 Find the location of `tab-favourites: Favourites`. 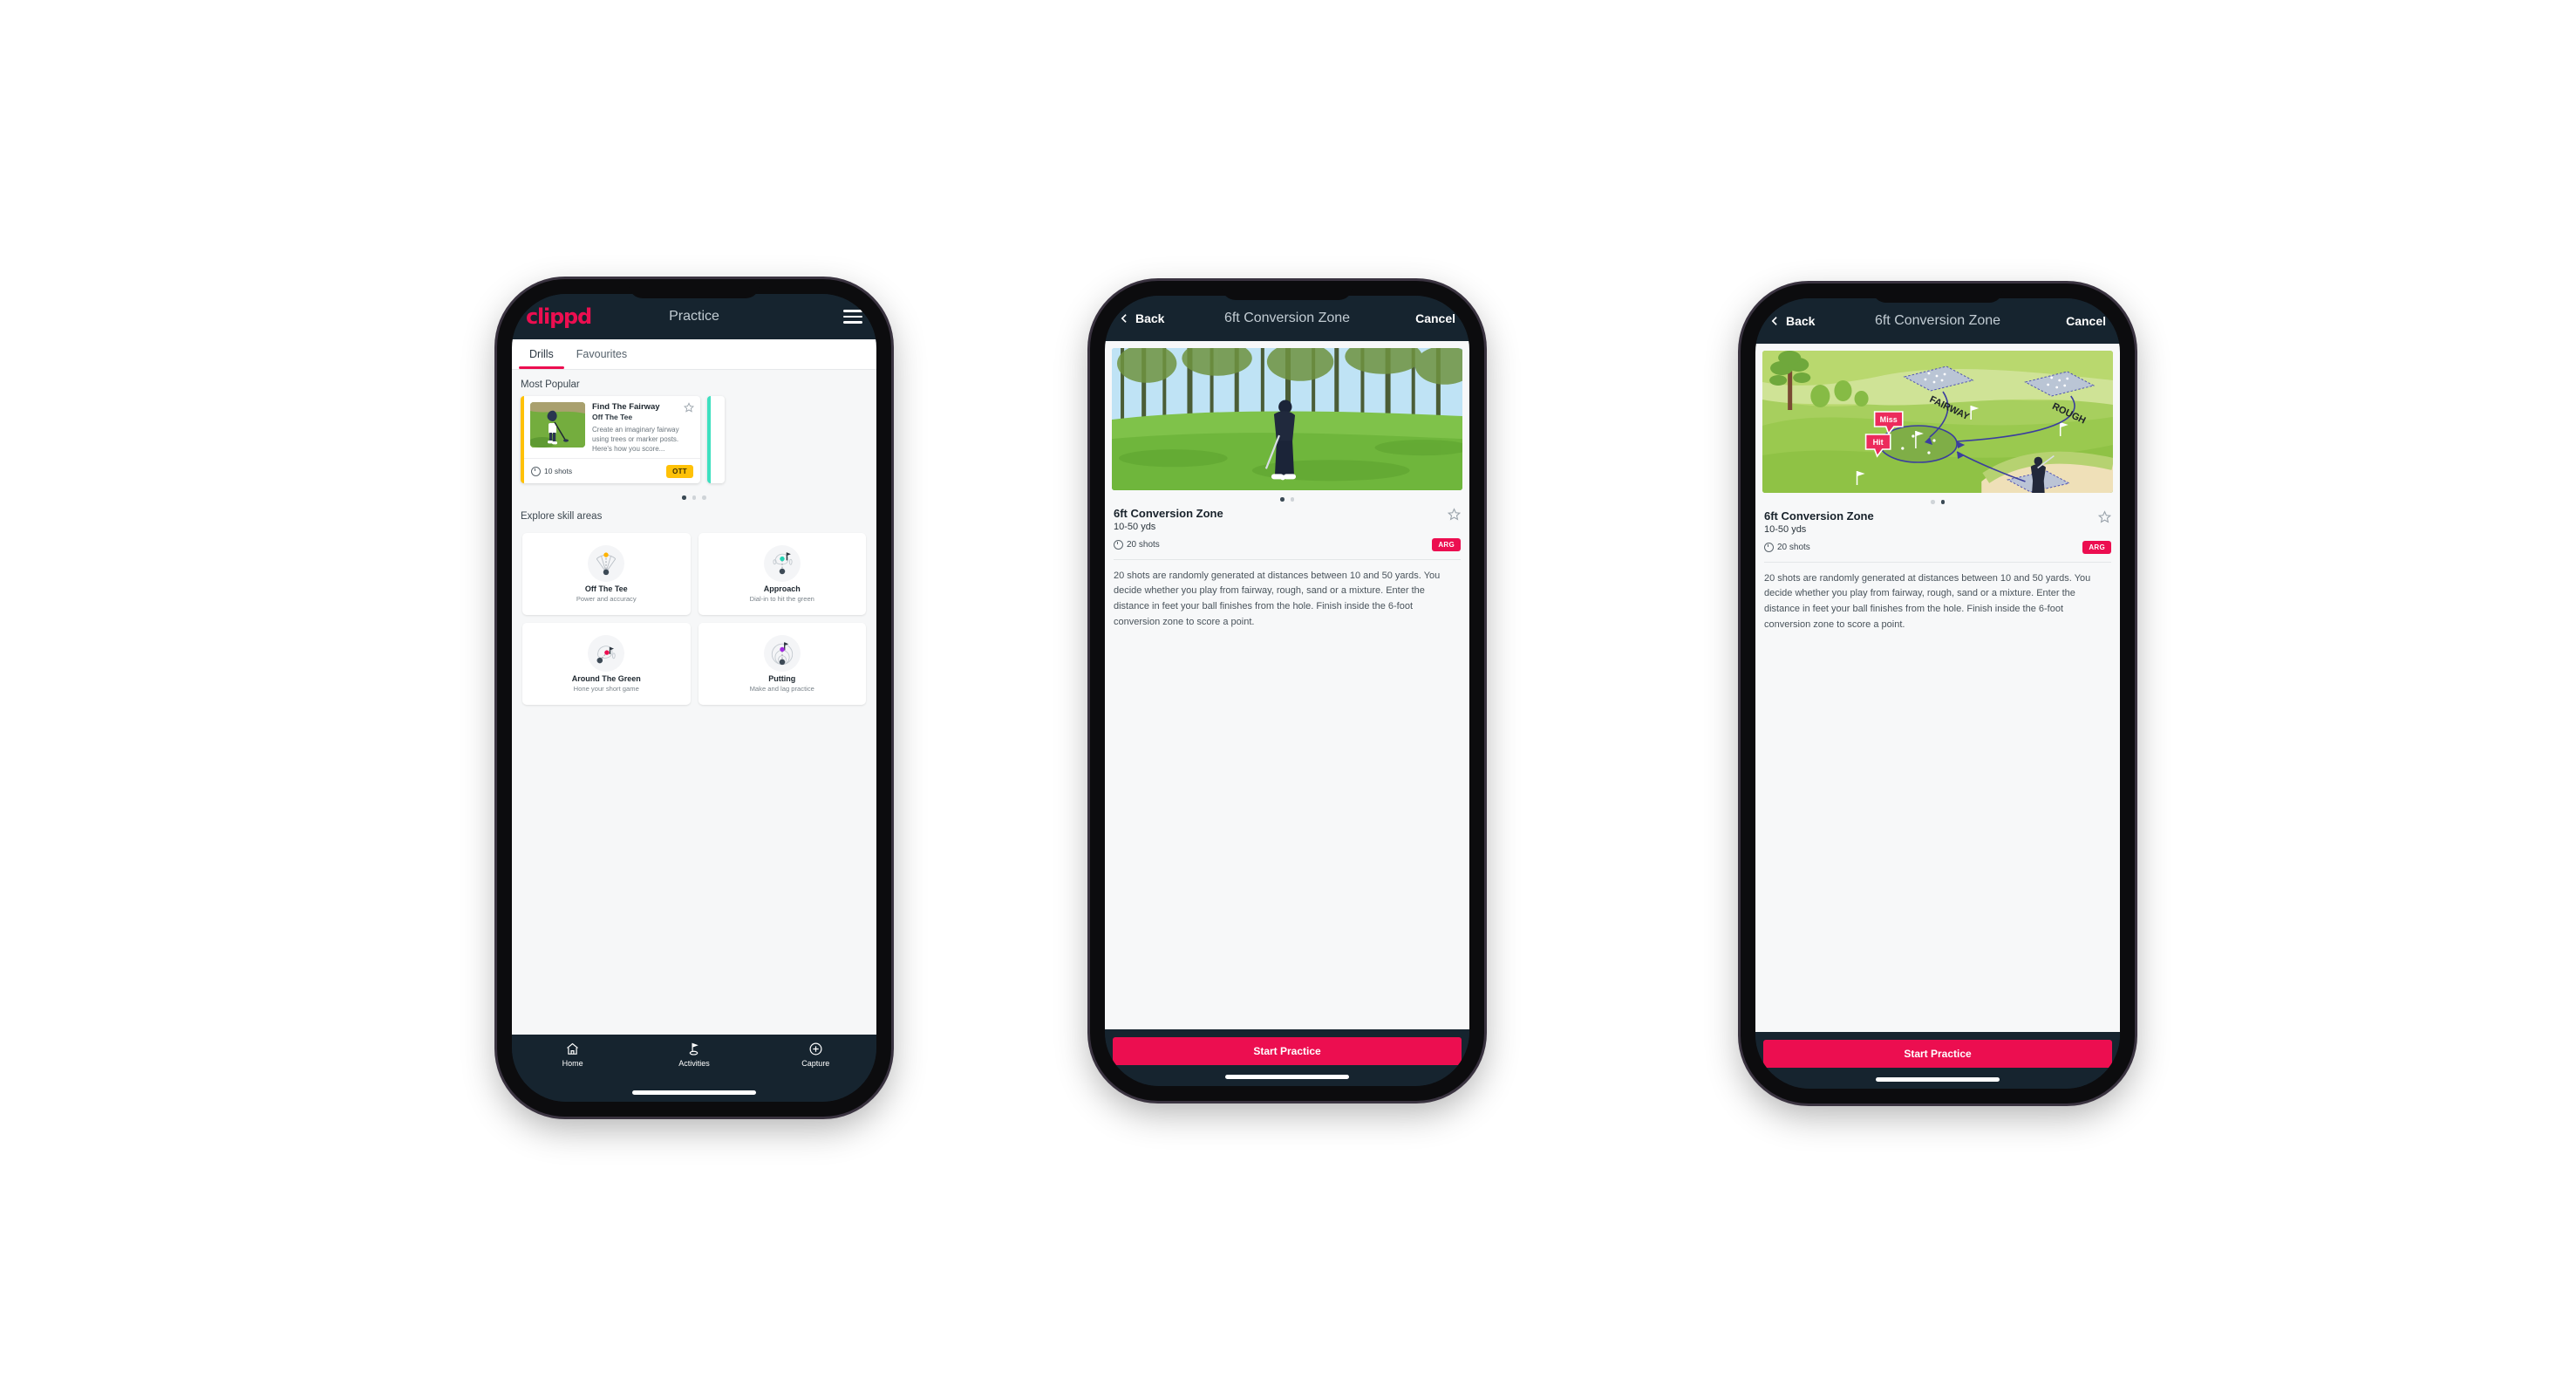

tab-favourites: Favourites is located at coordinates (601, 354).